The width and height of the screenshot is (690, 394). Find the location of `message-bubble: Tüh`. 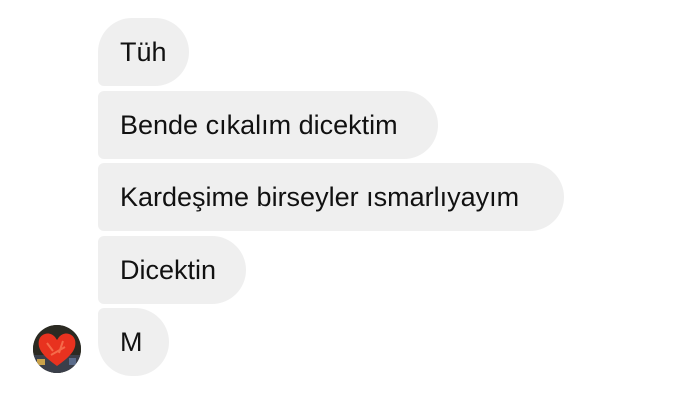

message-bubble: Tüh is located at coordinates (143, 52).